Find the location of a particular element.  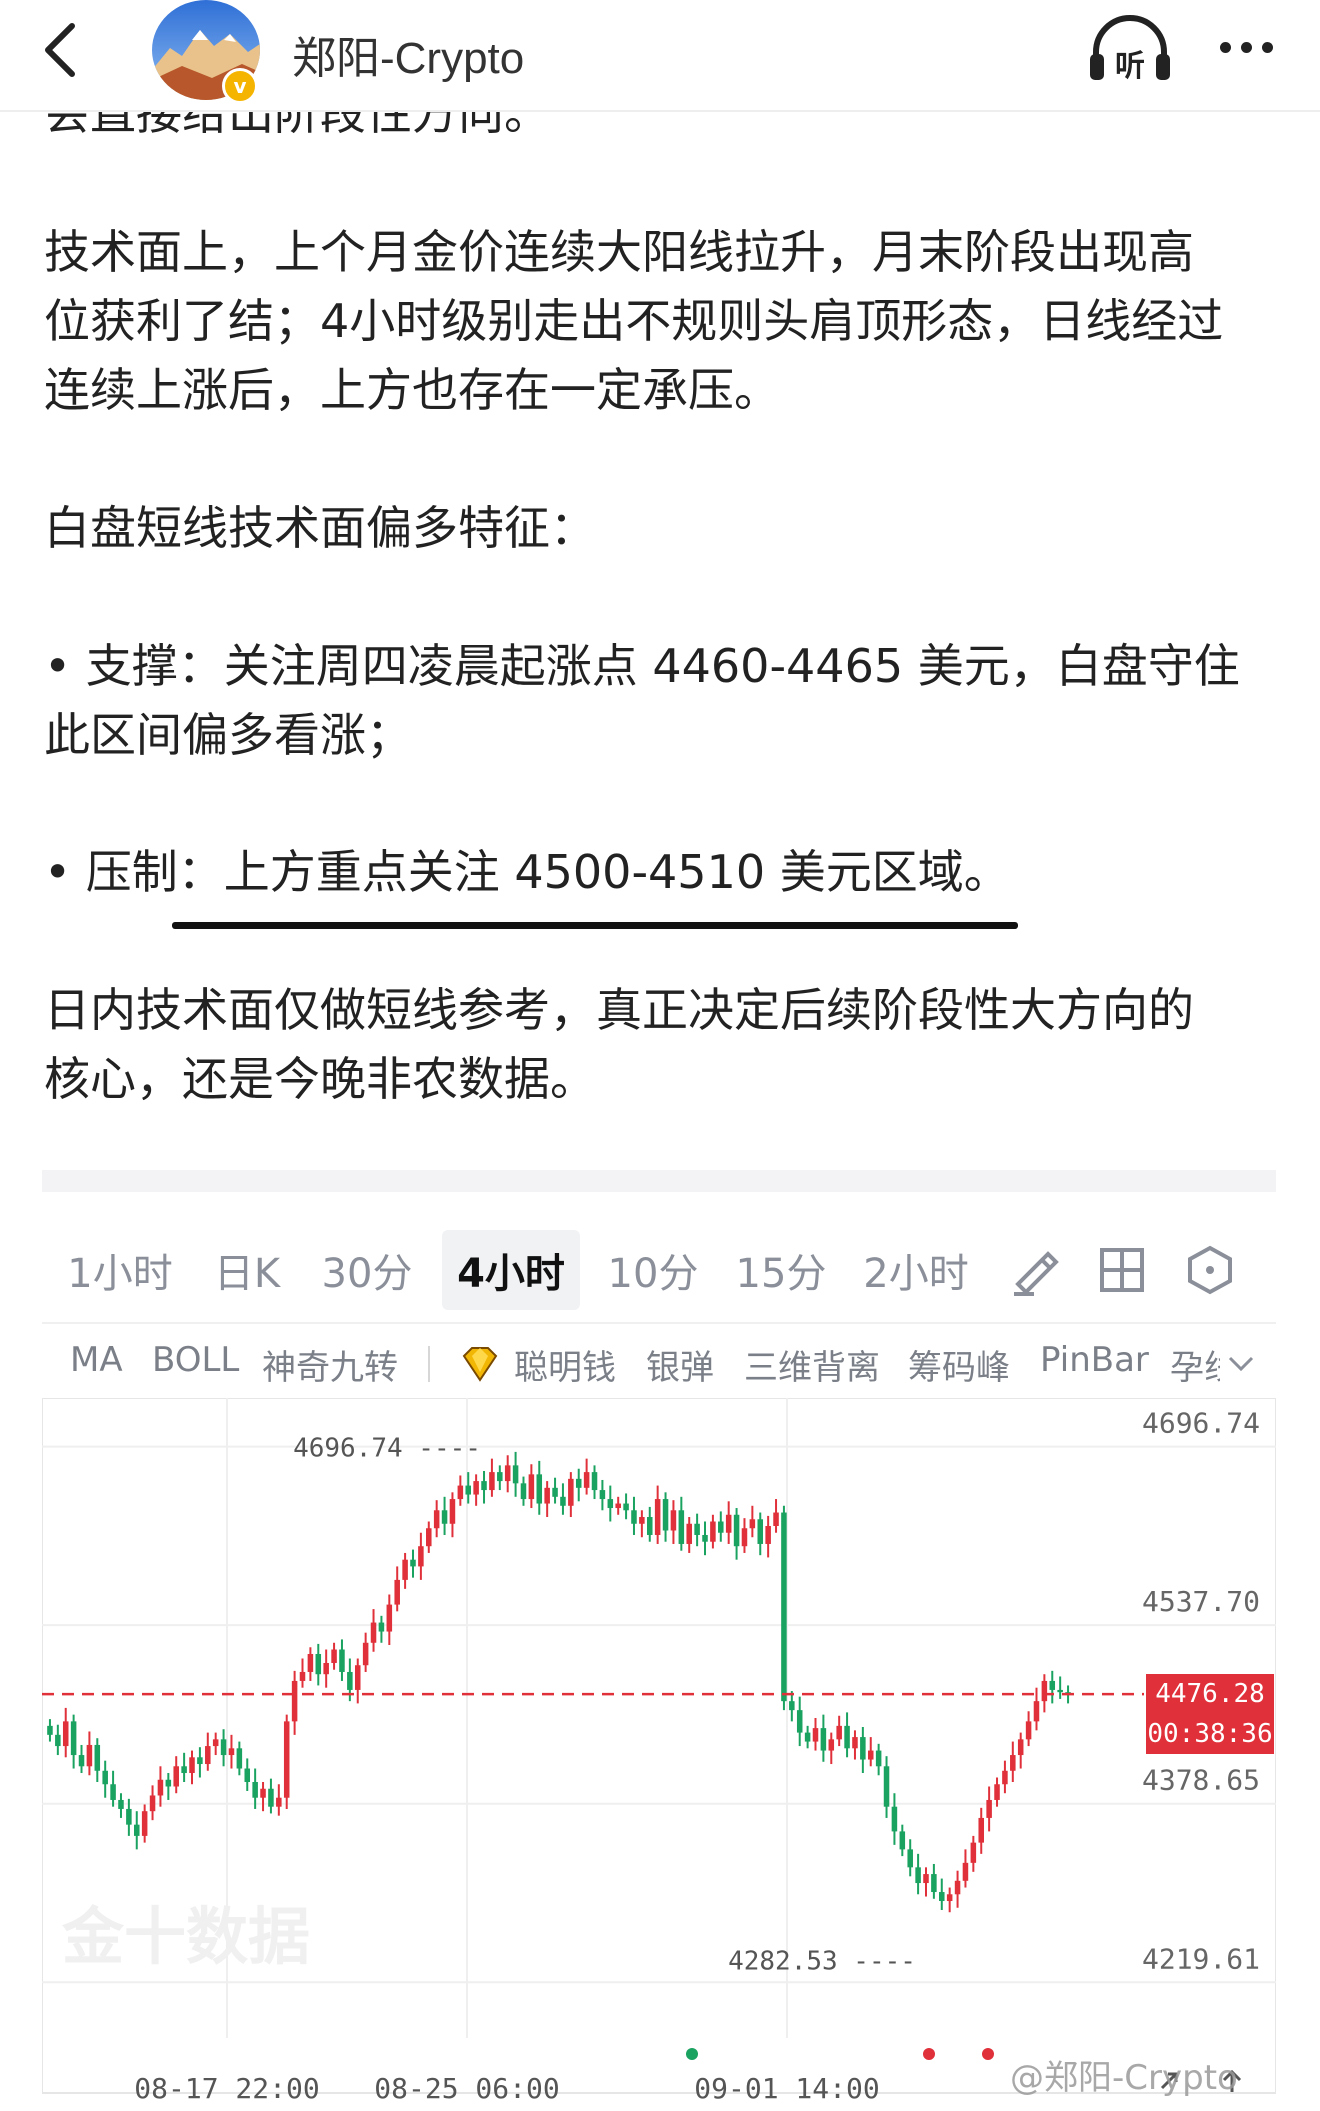

paragraph-line: 连续上涨后，上方也存在一定承压。 is located at coordinates (412, 390).